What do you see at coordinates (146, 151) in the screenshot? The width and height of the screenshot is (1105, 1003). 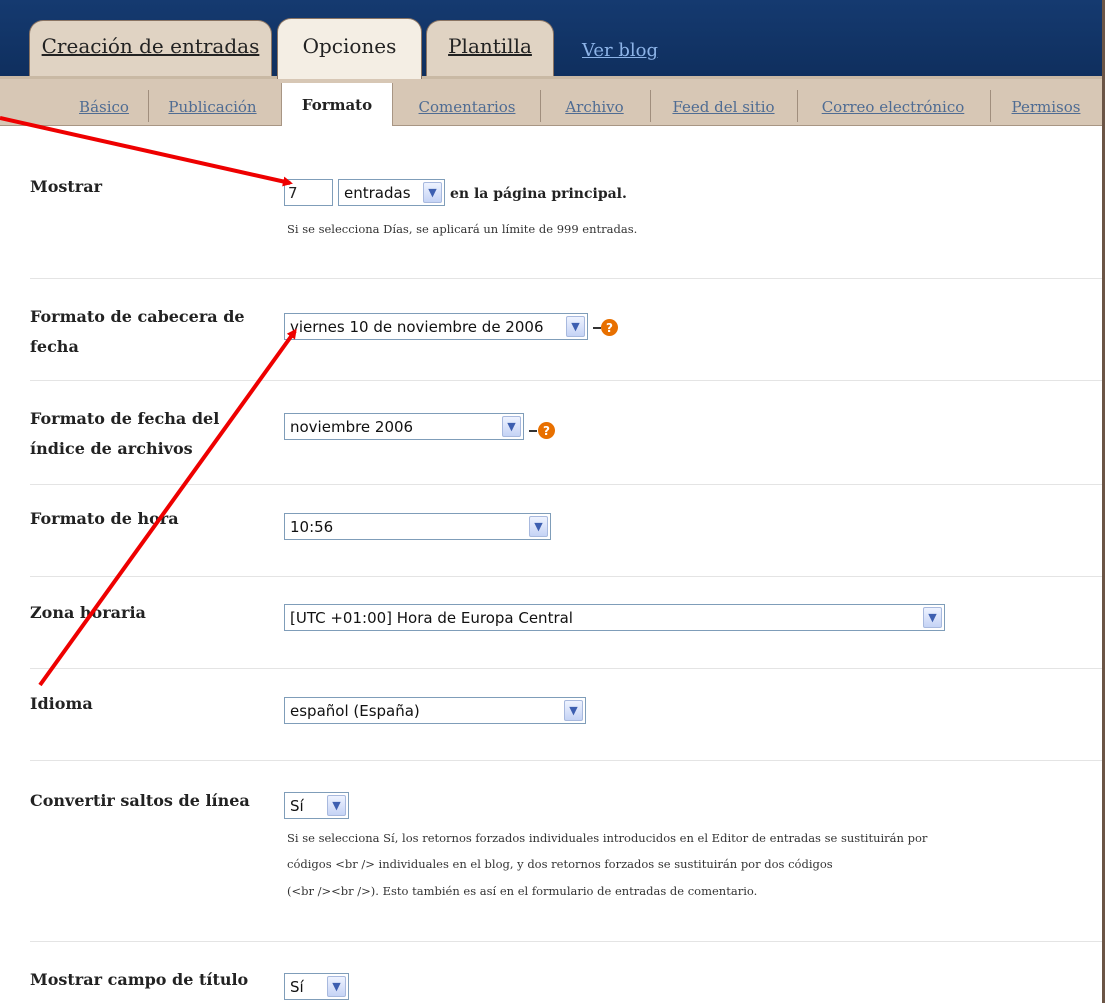 I see `arrow-to-post-count` at bounding box center [146, 151].